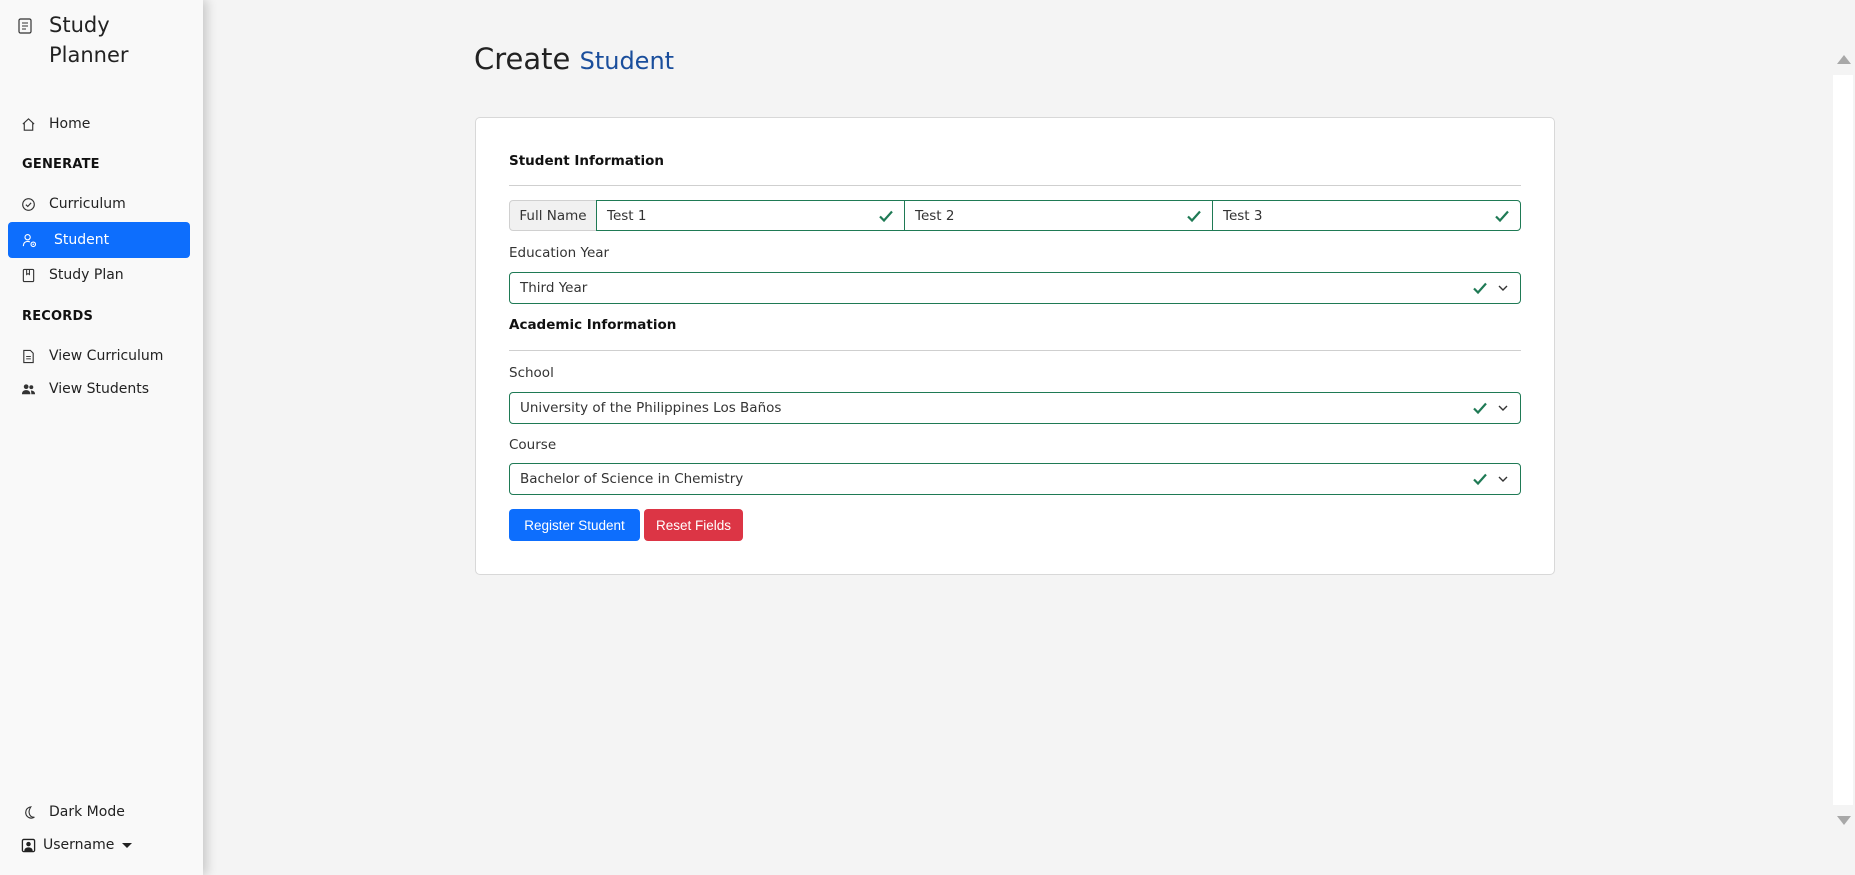 This screenshot has width=1855, height=875. What do you see at coordinates (1015, 288) in the screenshot?
I see `education-year-select: Third Year` at bounding box center [1015, 288].